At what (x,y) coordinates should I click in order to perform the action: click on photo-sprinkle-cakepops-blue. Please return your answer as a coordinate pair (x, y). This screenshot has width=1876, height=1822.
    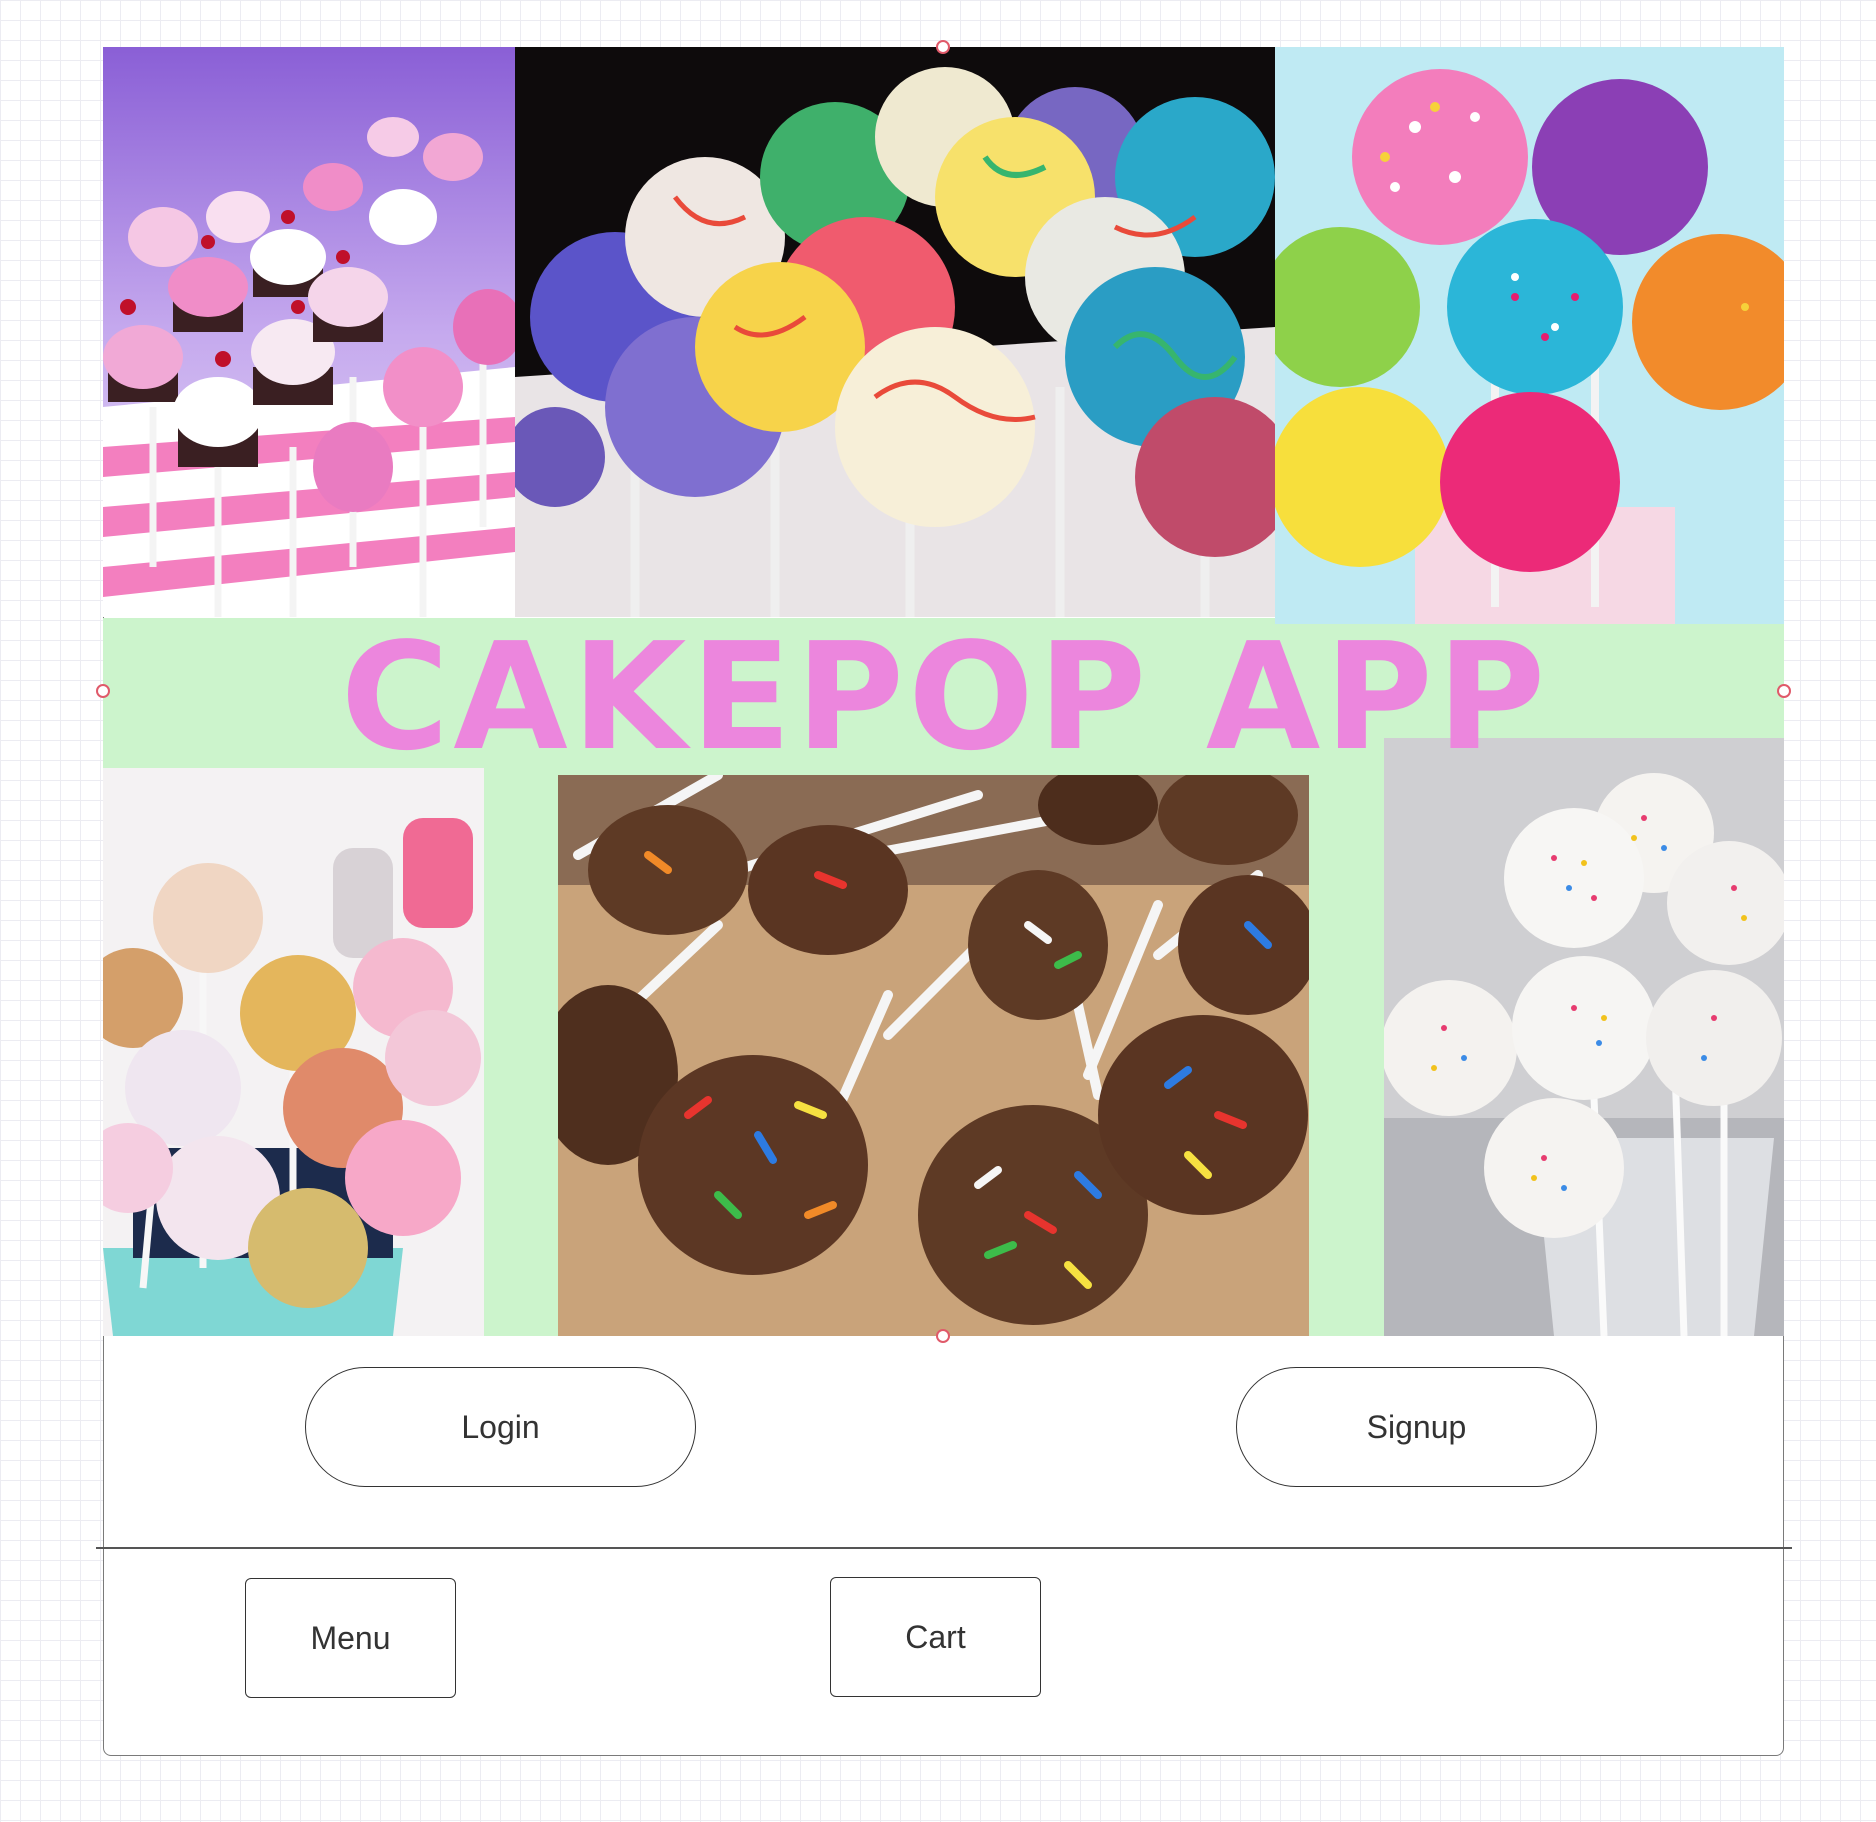
    Looking at the image, I should click on (1529, 335).